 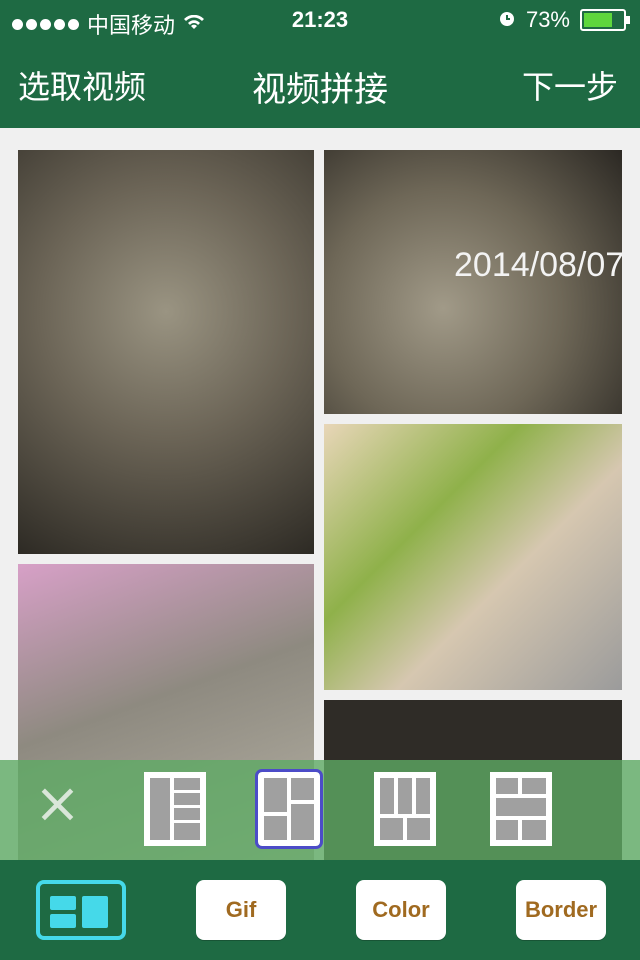 What do you see at coordinates (82, 85) in the screenshot?
I see `select-video-button: 选取视频` at bounding box center [82, 85].